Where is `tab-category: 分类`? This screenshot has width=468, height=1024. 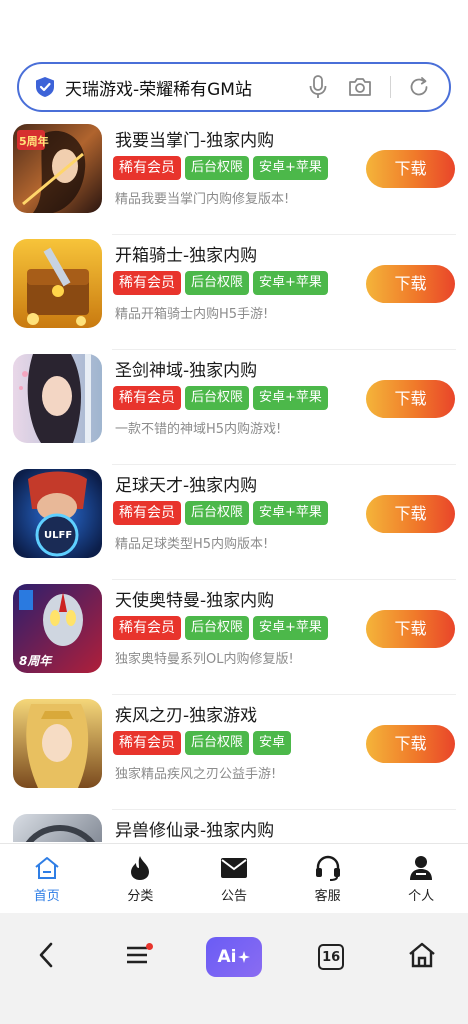
tab-category: 分类 is located at coordinates (141, 878).